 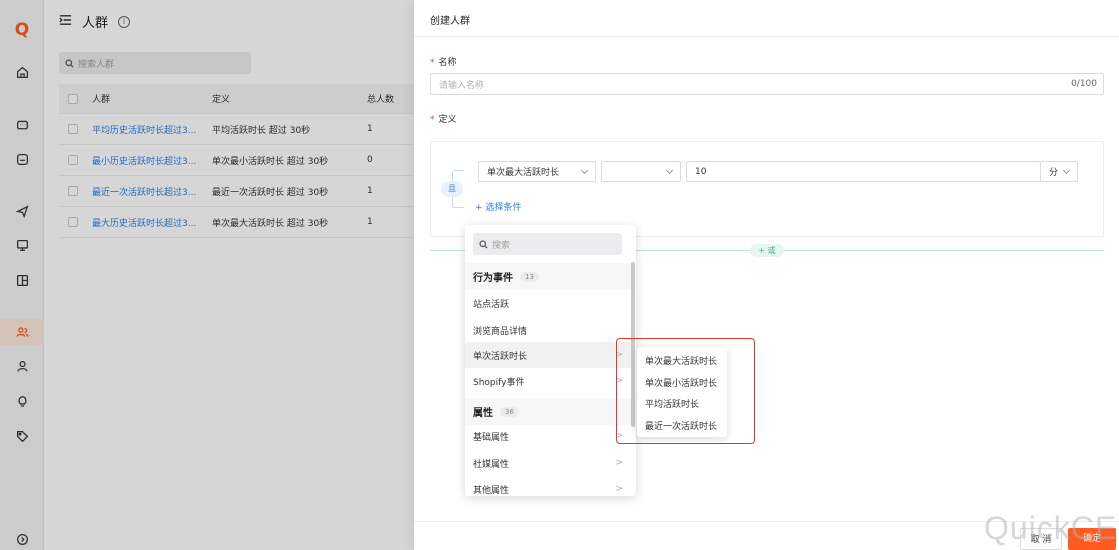 What do you see at coordinates (1084, 84) in the screenshot?
I see `name-char-counter: 0/100` at bounding box center [1084, 84].